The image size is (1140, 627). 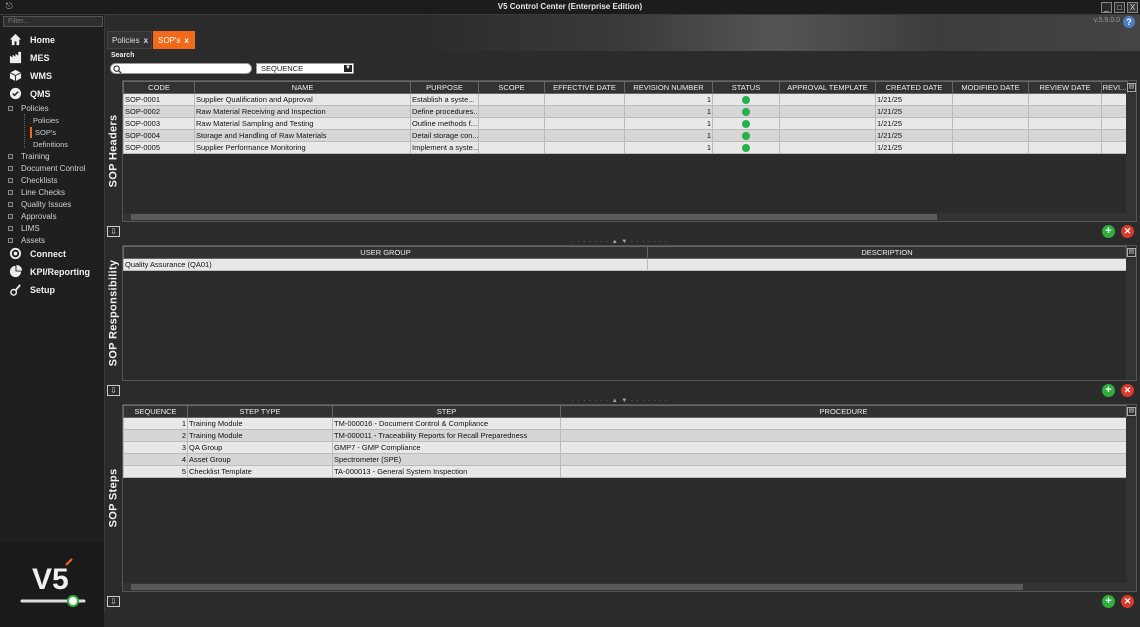 What do you see at coordinates (73, 144) in the screenshot?
I see `nav-definitions: Definitions` at bounding box center [73, 144].